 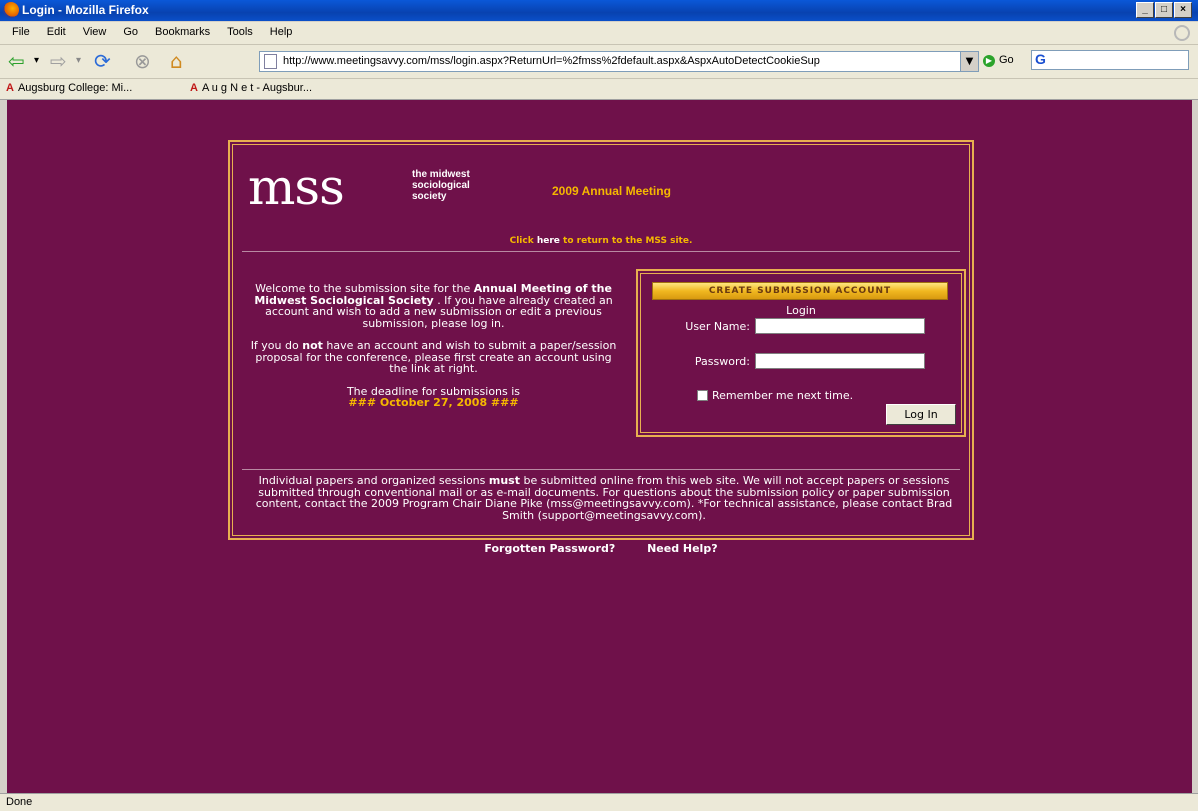 I want to click on status-bar: Done, so click(x=599, y=802).